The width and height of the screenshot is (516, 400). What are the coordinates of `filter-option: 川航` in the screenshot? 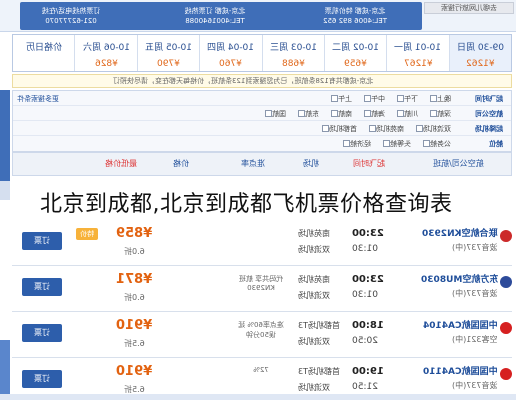 It's located at (406, 114).